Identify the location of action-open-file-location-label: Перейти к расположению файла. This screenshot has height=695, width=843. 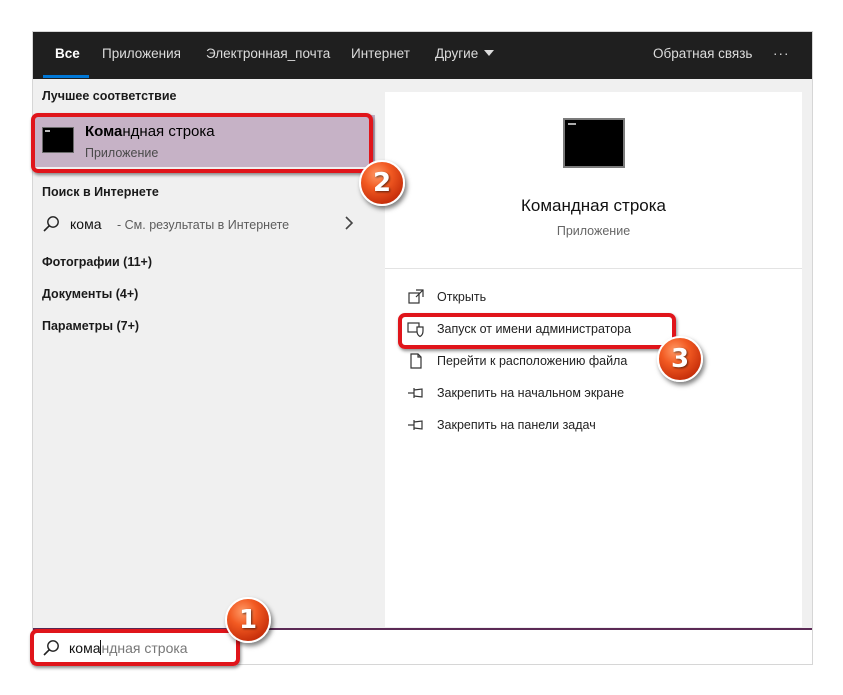
(532, 361).